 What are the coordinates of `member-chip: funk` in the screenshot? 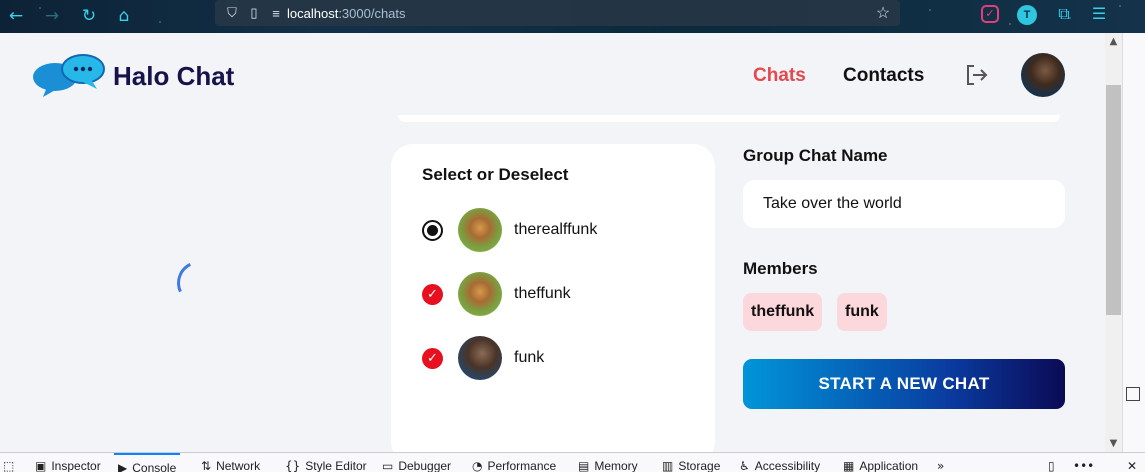 It's located at (862, 312).